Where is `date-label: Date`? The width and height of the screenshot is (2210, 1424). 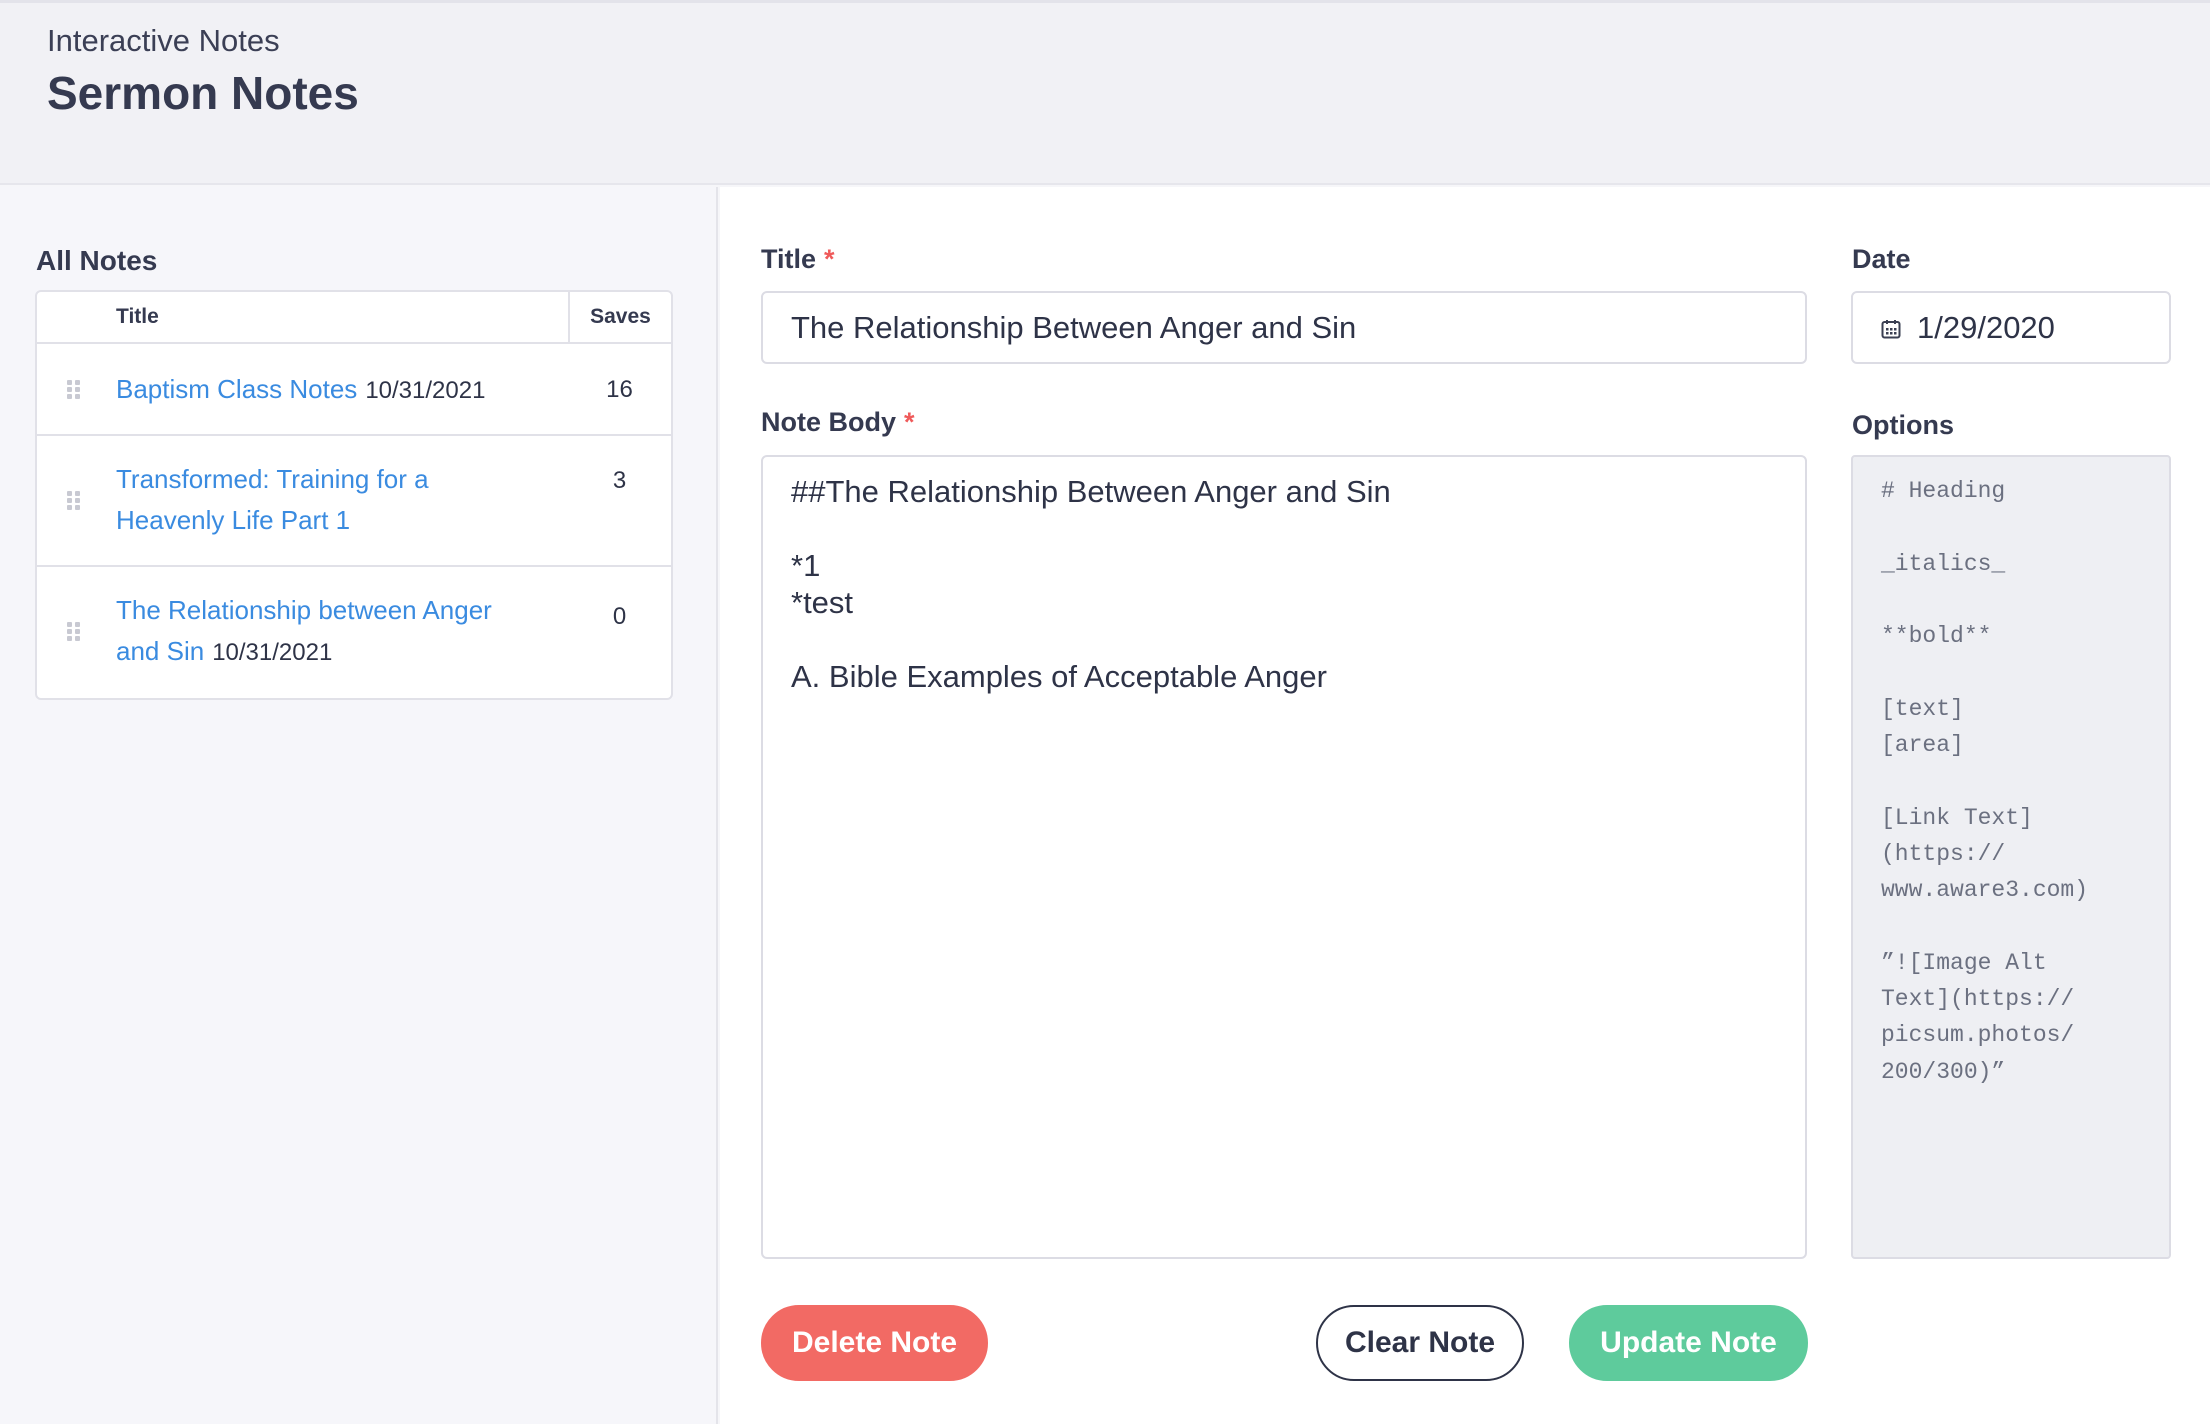 date-label: Date is located at coordinates (1881, 259).